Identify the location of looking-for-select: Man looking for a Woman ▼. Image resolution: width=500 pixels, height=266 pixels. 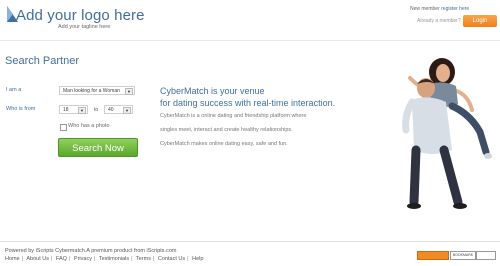
(97, 90).